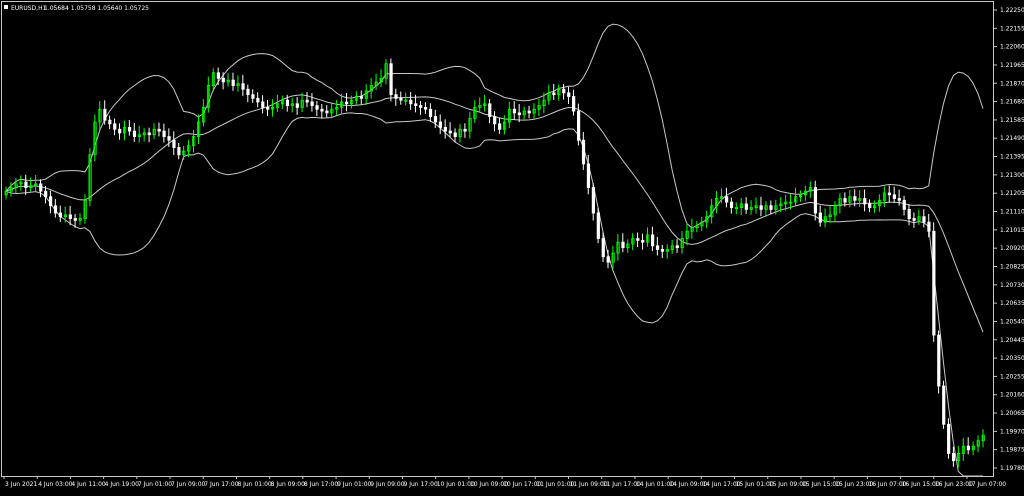 Image resolution: width=1024 pixels, height=496 pixels. I want to click on x-tick-label: 17 Jun 07:00, so click(987, 484).